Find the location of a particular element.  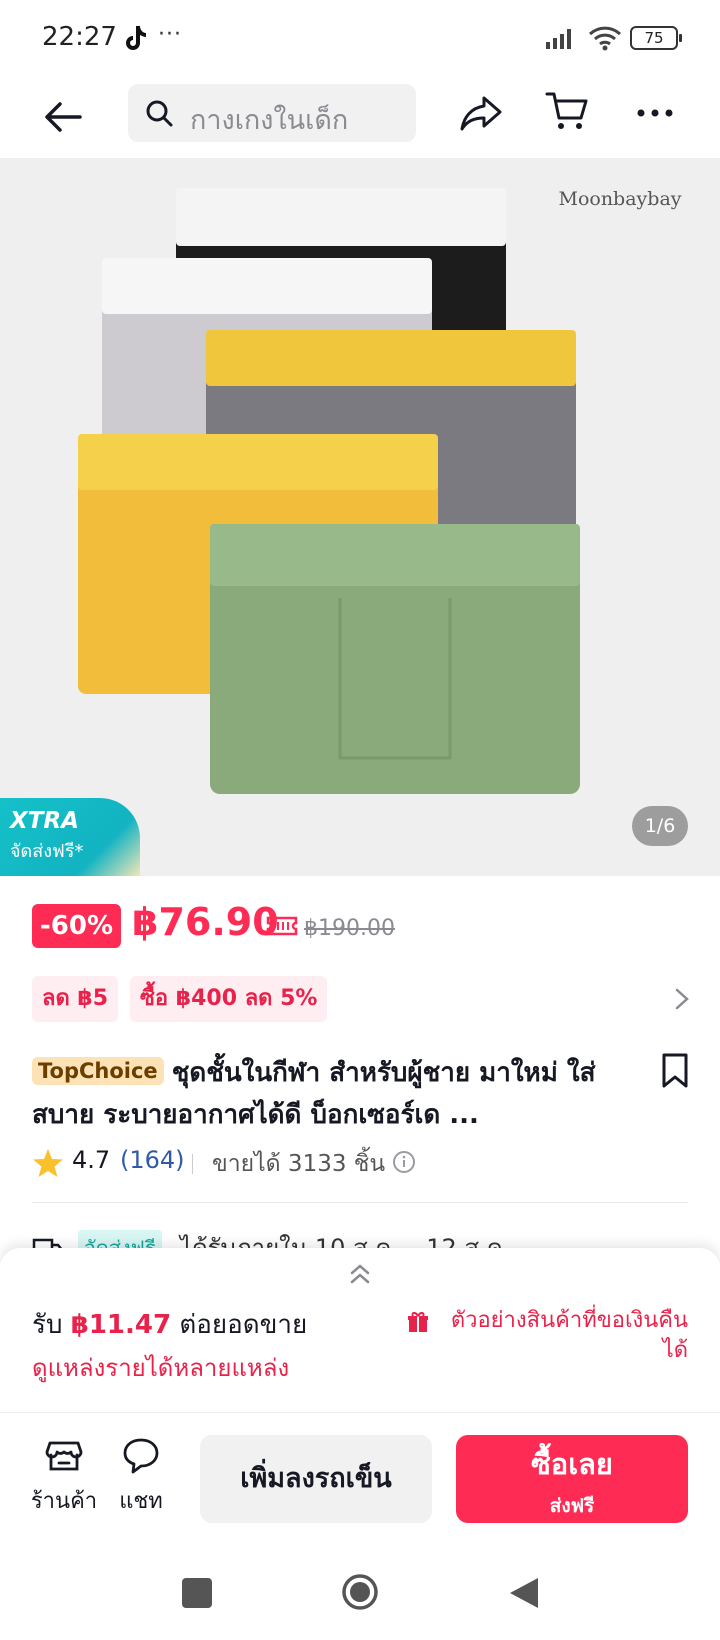

gift-icon is located at coordinates (418, 1322).